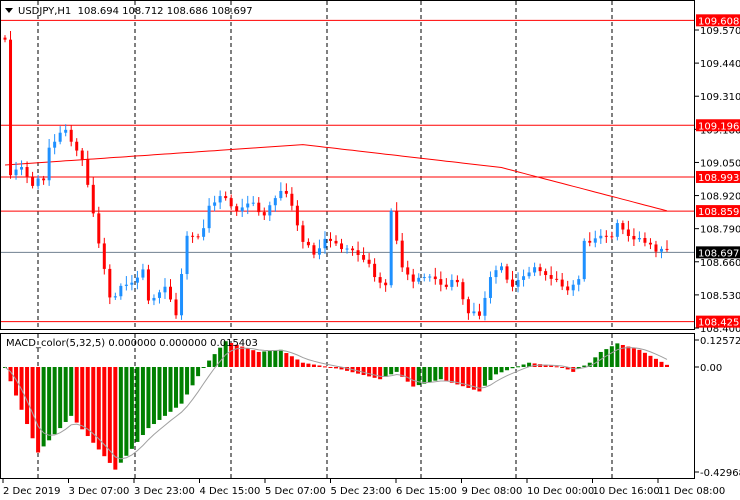 The image size is (740, 500). I want to click on macd-tick-label: 0.00, so click(711, 368).